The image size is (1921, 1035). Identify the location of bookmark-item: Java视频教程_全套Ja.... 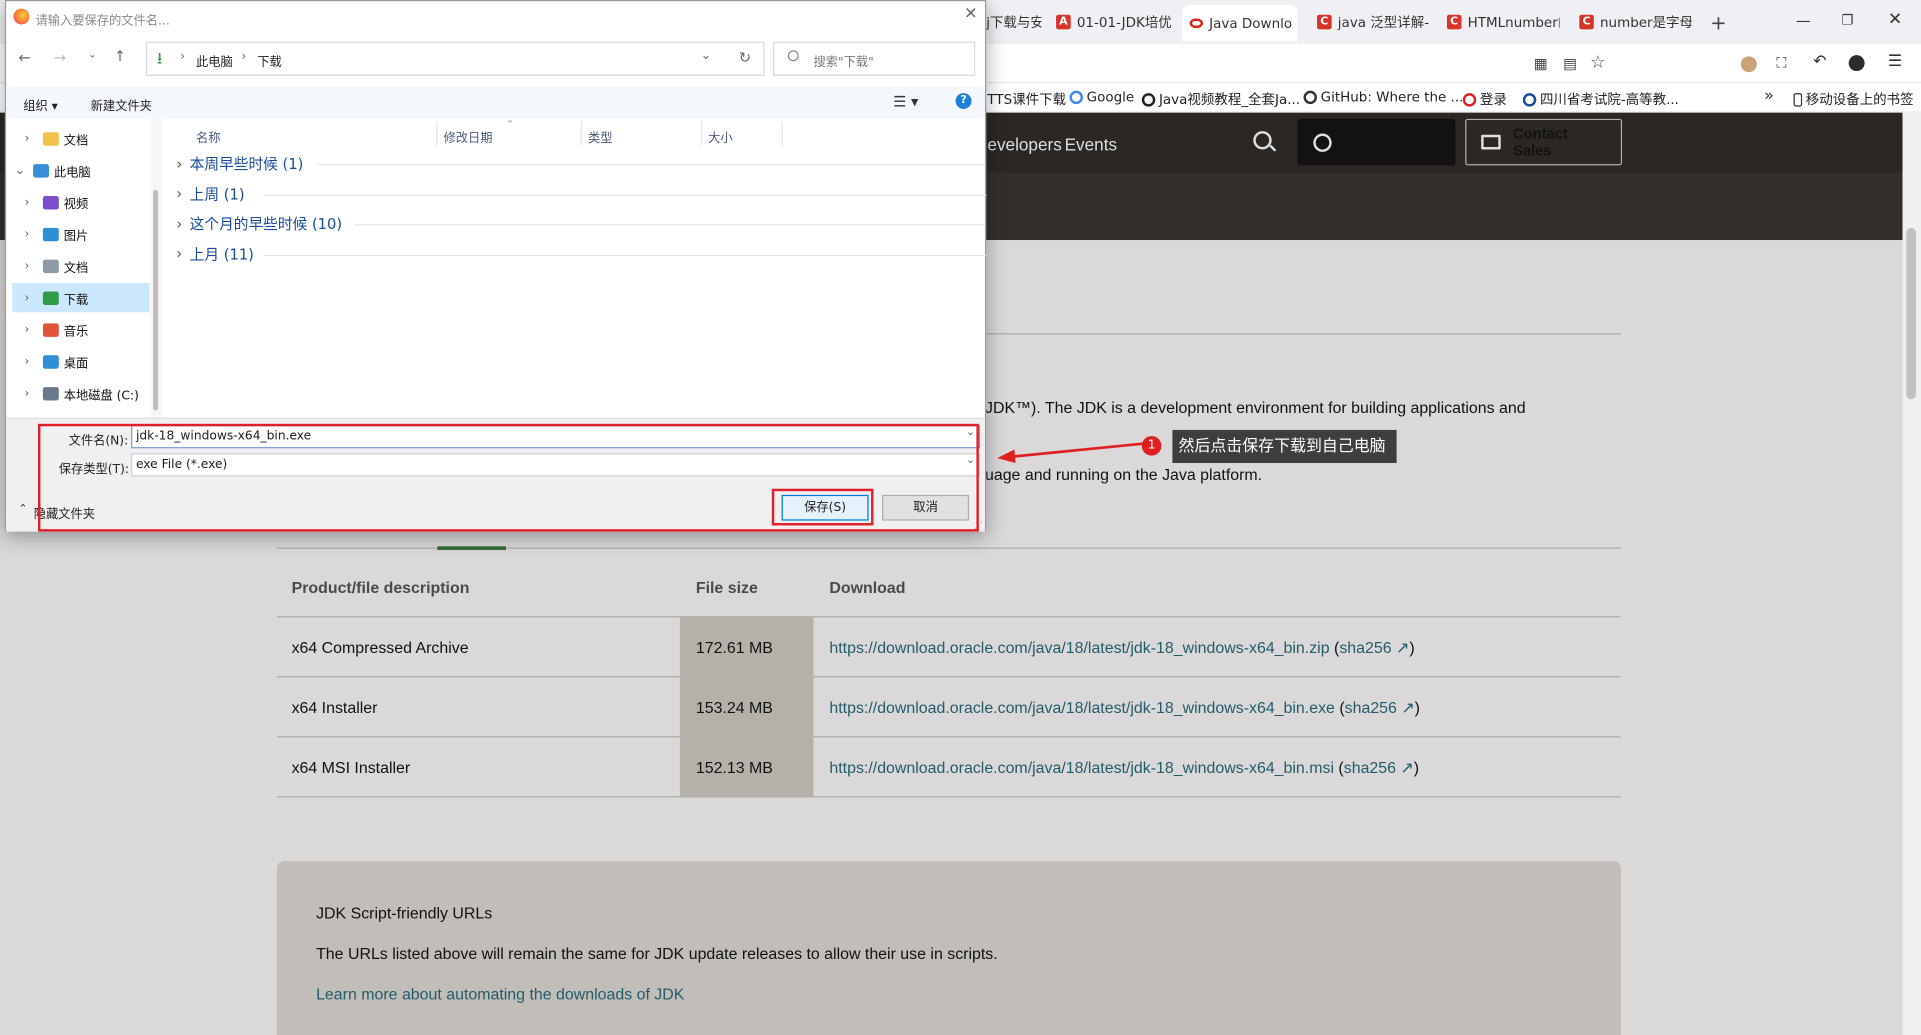
(1221, 99).